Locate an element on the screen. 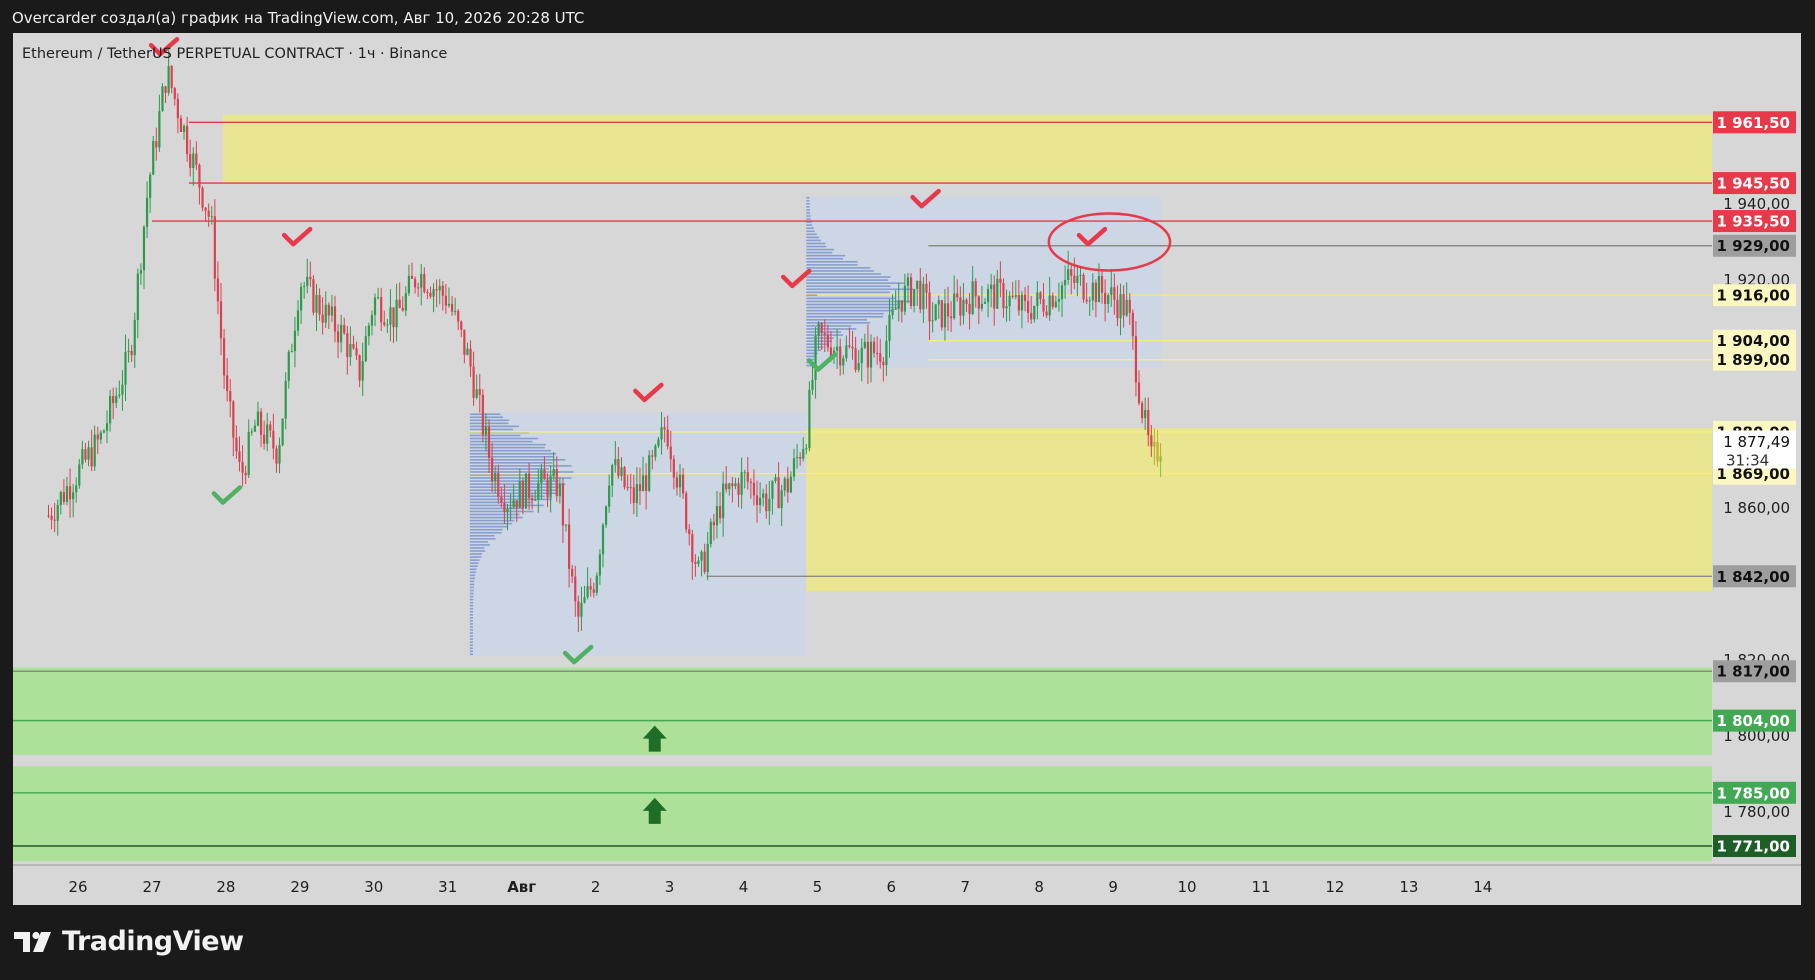 The width and height of the screenshot is (1815, 980). x-axis-tick: 14 is located at coordinates (1482, 887).